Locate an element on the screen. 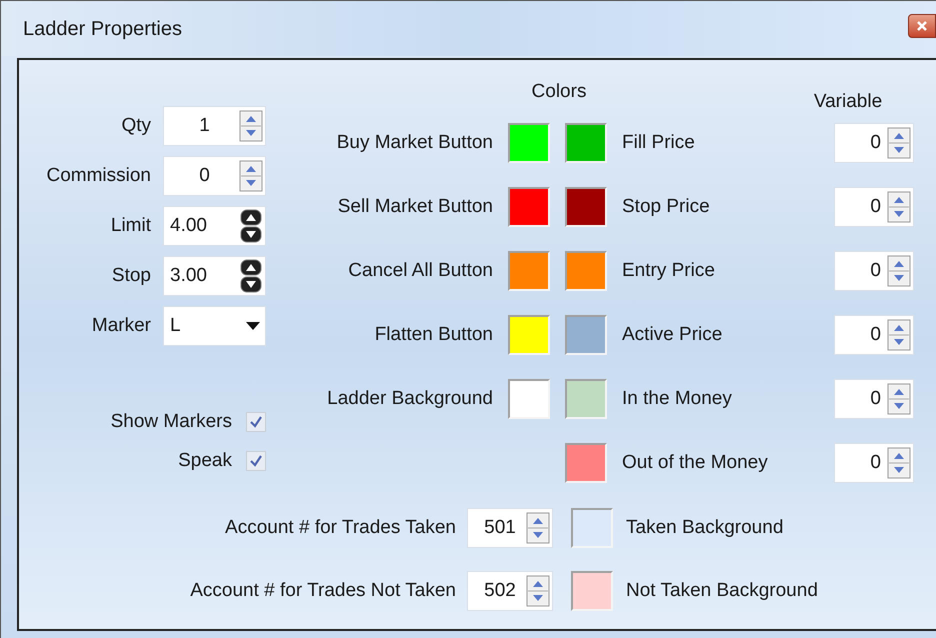 This screenshot has height=638, width=936. number-field: 1 is located at coordinates (214, 126).